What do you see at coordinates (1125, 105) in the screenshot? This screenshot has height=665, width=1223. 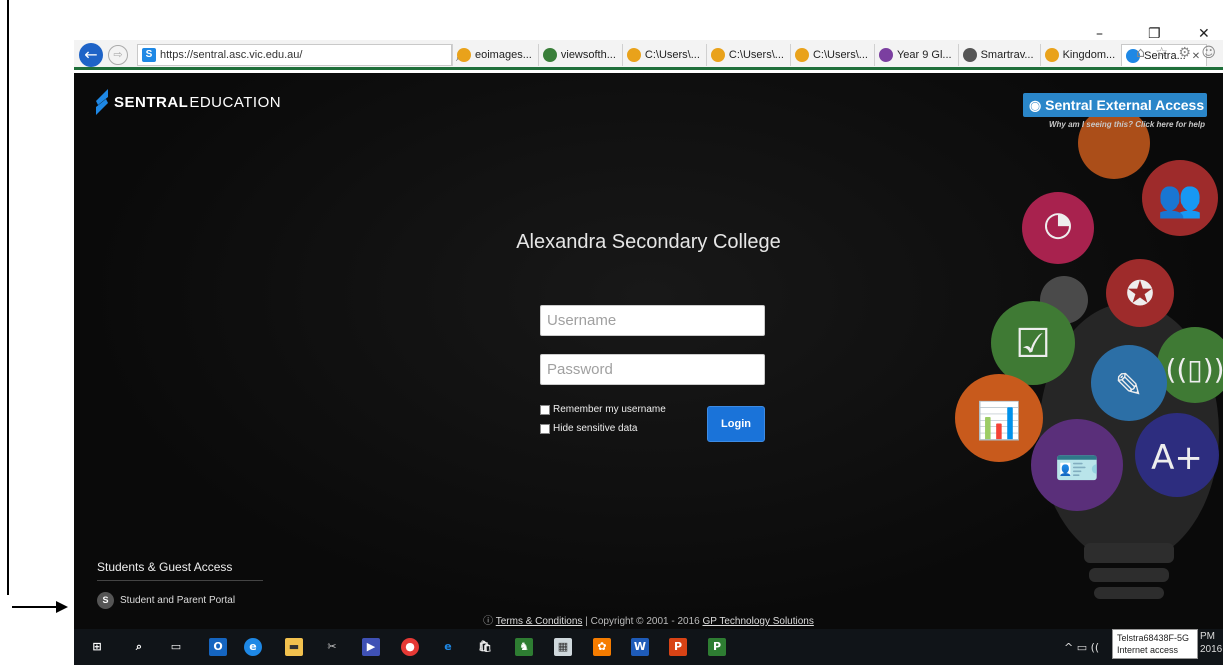 I see `external-access-label: Sentral External Access` at bounding box center [1125, 105].